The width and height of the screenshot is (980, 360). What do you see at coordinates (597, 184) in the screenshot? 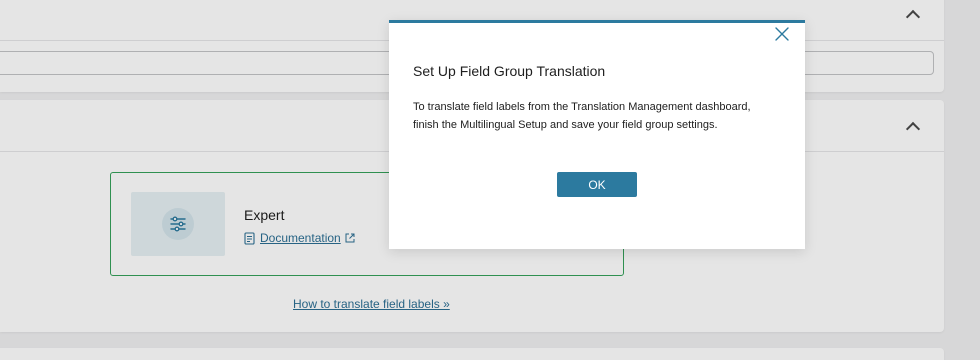
I see `ok-button: OK` at bounding box center [597, 184].